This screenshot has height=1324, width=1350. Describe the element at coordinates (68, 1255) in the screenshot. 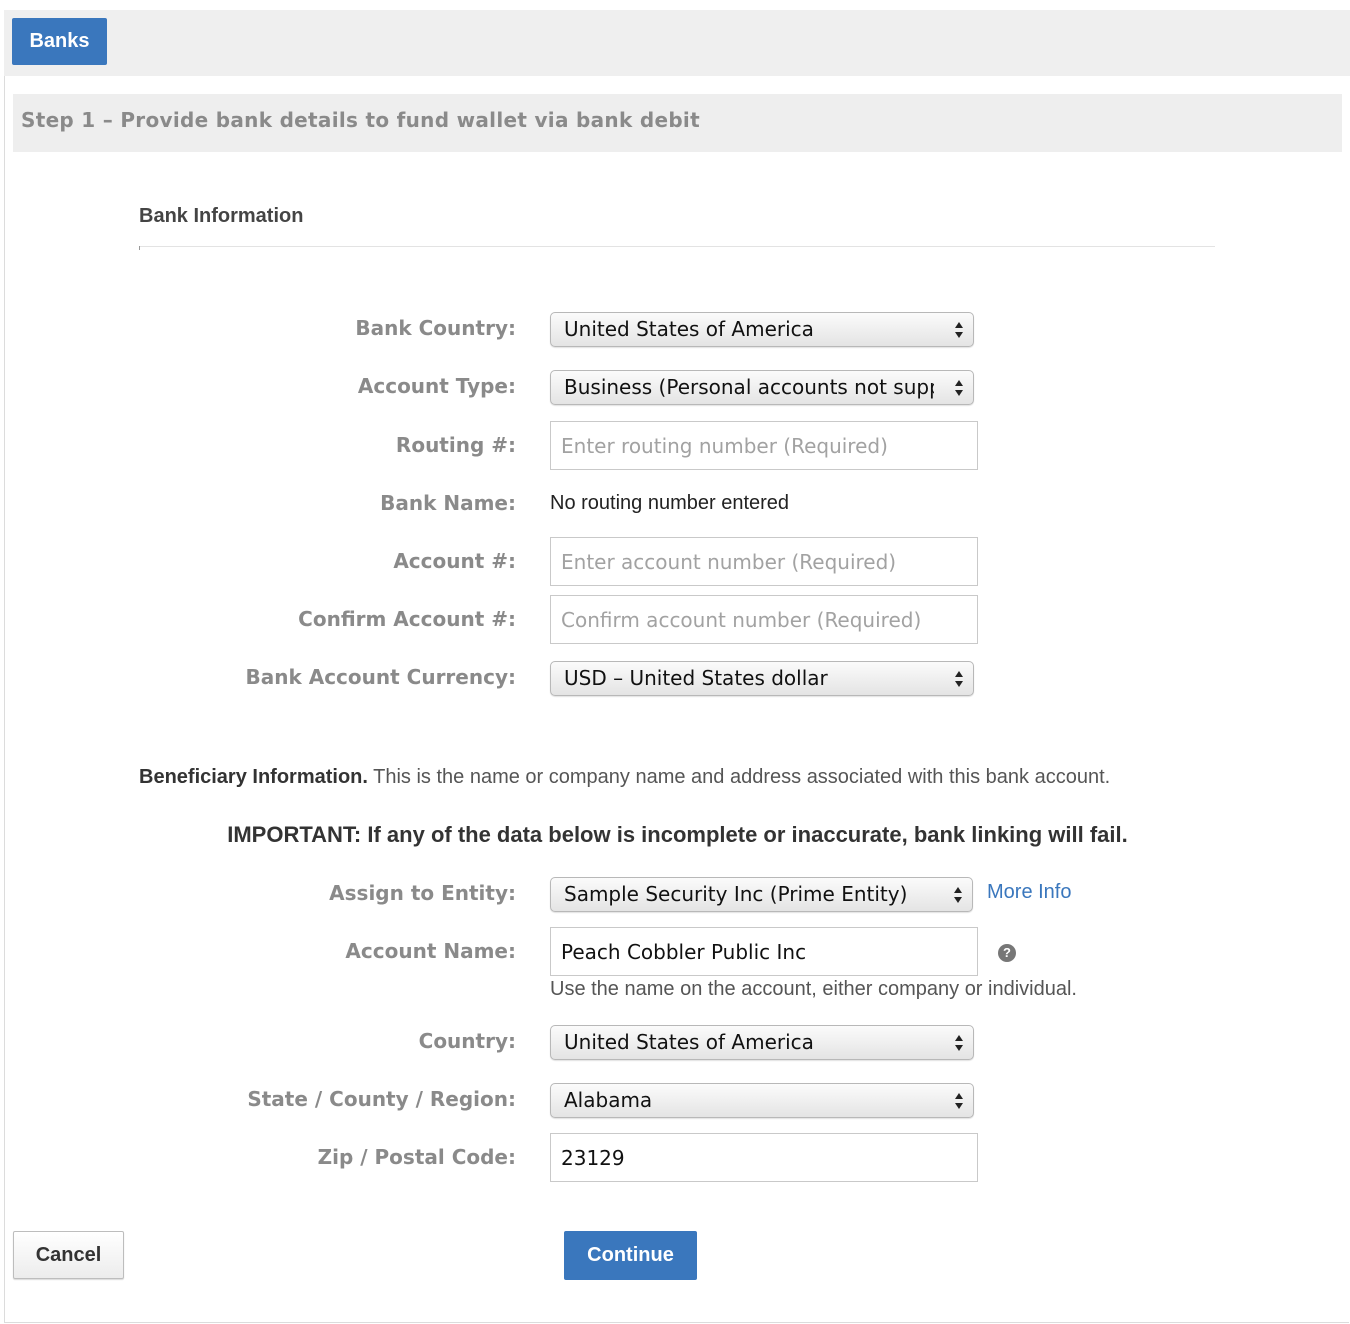

I see `cancel-button: Cancel` at that location.